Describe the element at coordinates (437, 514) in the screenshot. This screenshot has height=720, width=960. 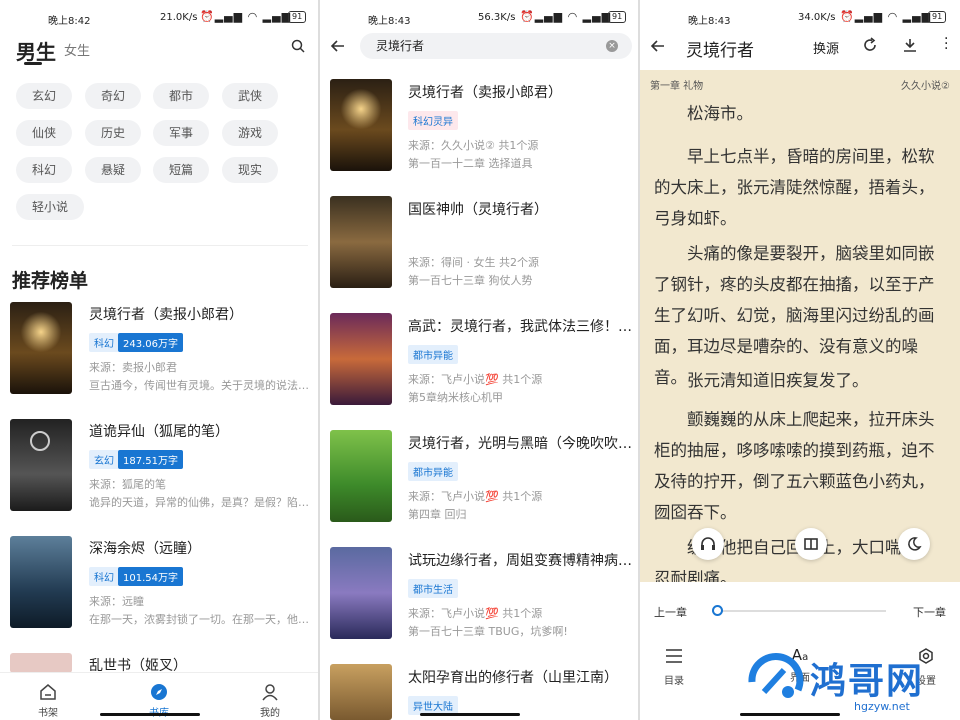
I see `result-chapter: 第四章 回归` at that location.